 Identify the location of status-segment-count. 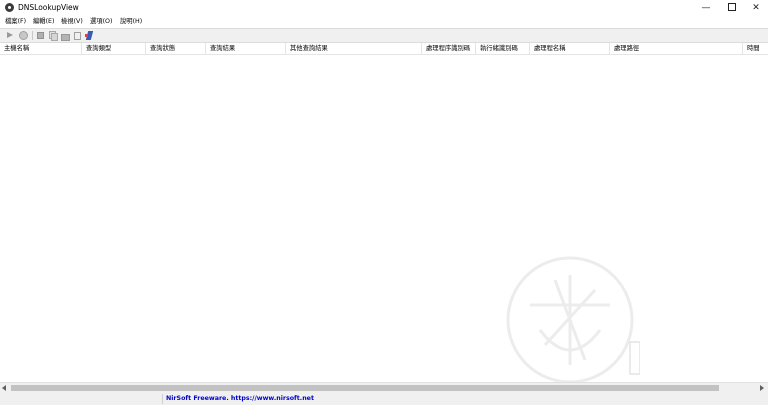
(81, 399).